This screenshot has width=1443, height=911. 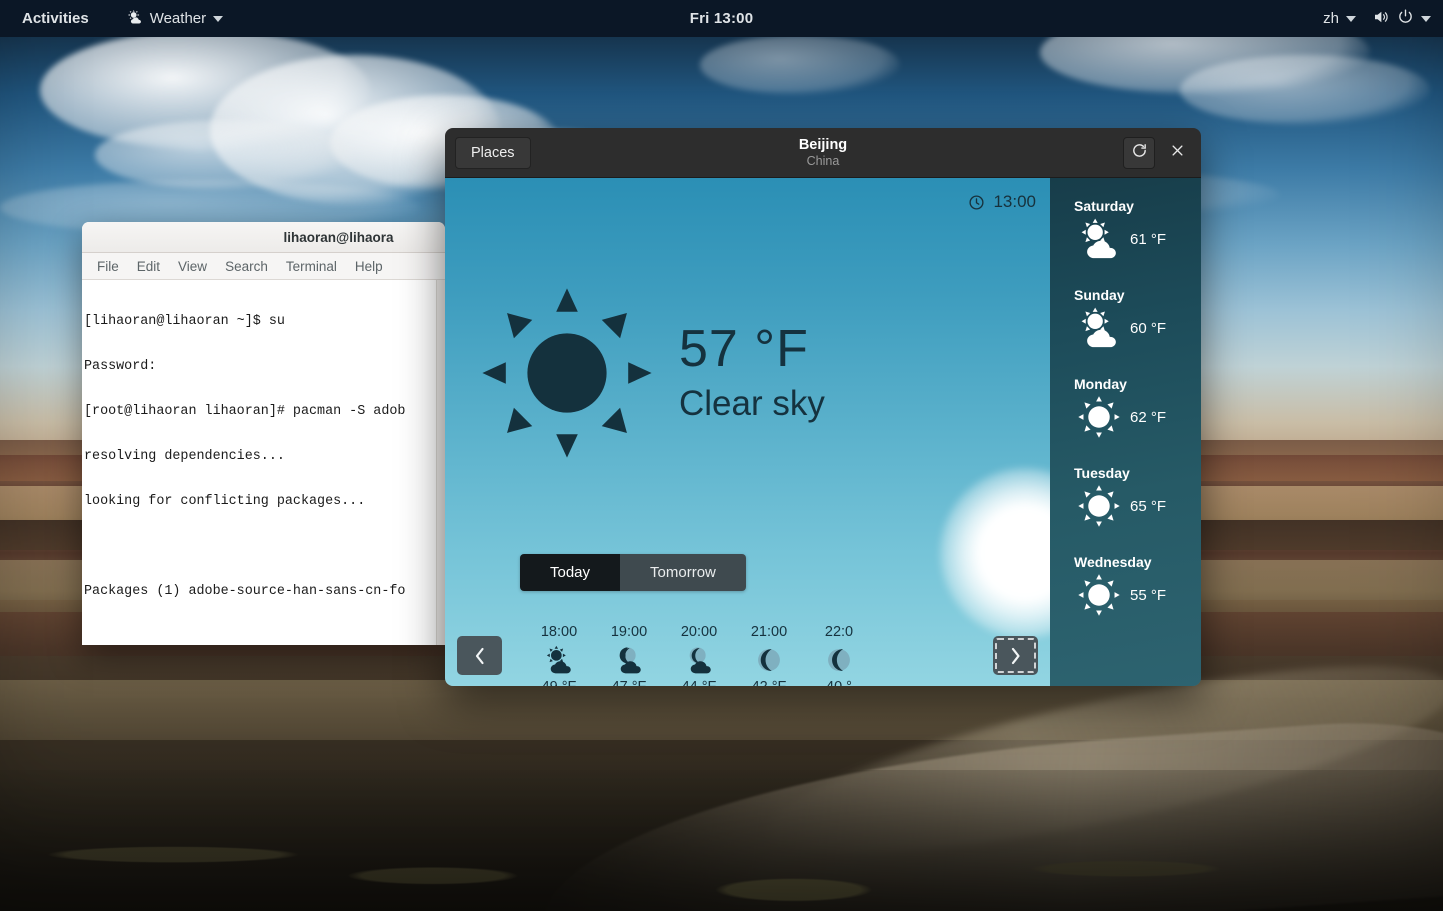 I want to click on refresh-icon, so click(x=1139, y=153).